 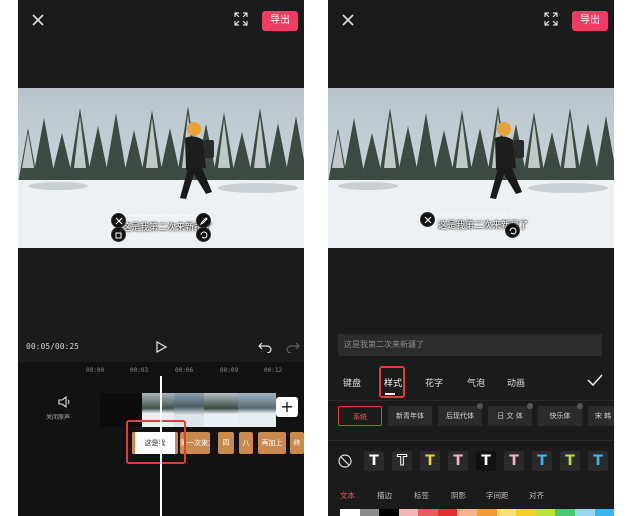 I want to click on mute-original-label: 关闭原声, so click(x=58, y=416).